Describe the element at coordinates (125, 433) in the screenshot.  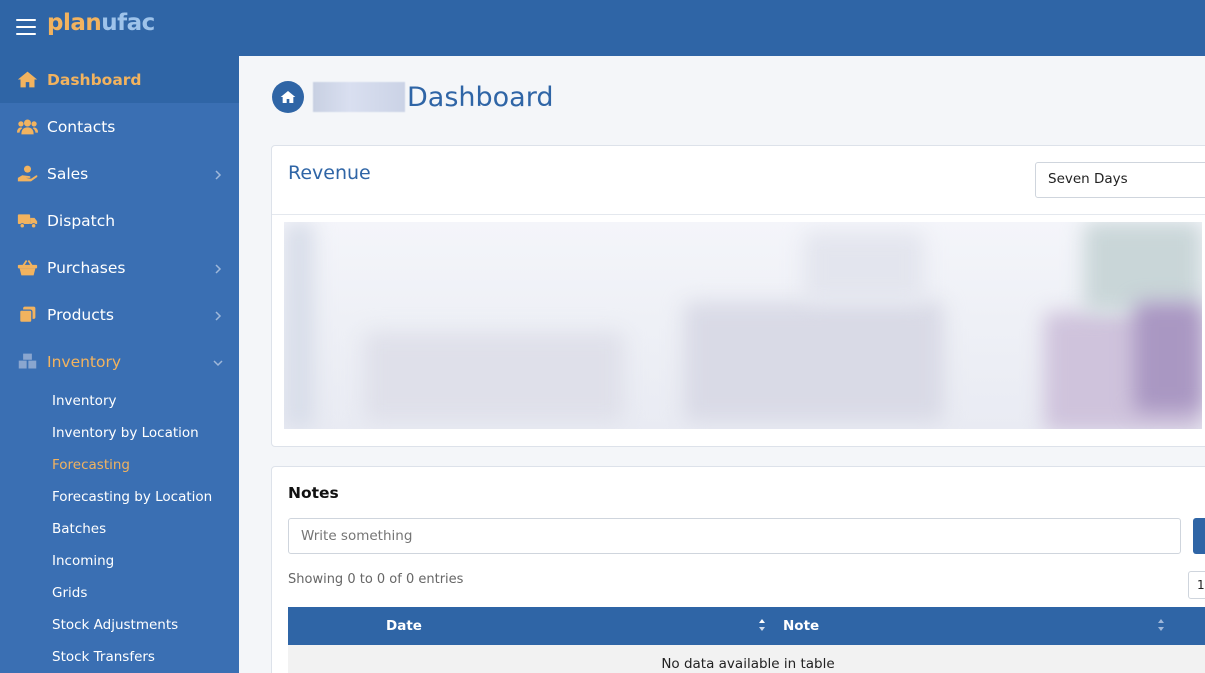
I see `submenu-item-label: Inventory by Location` at that location.